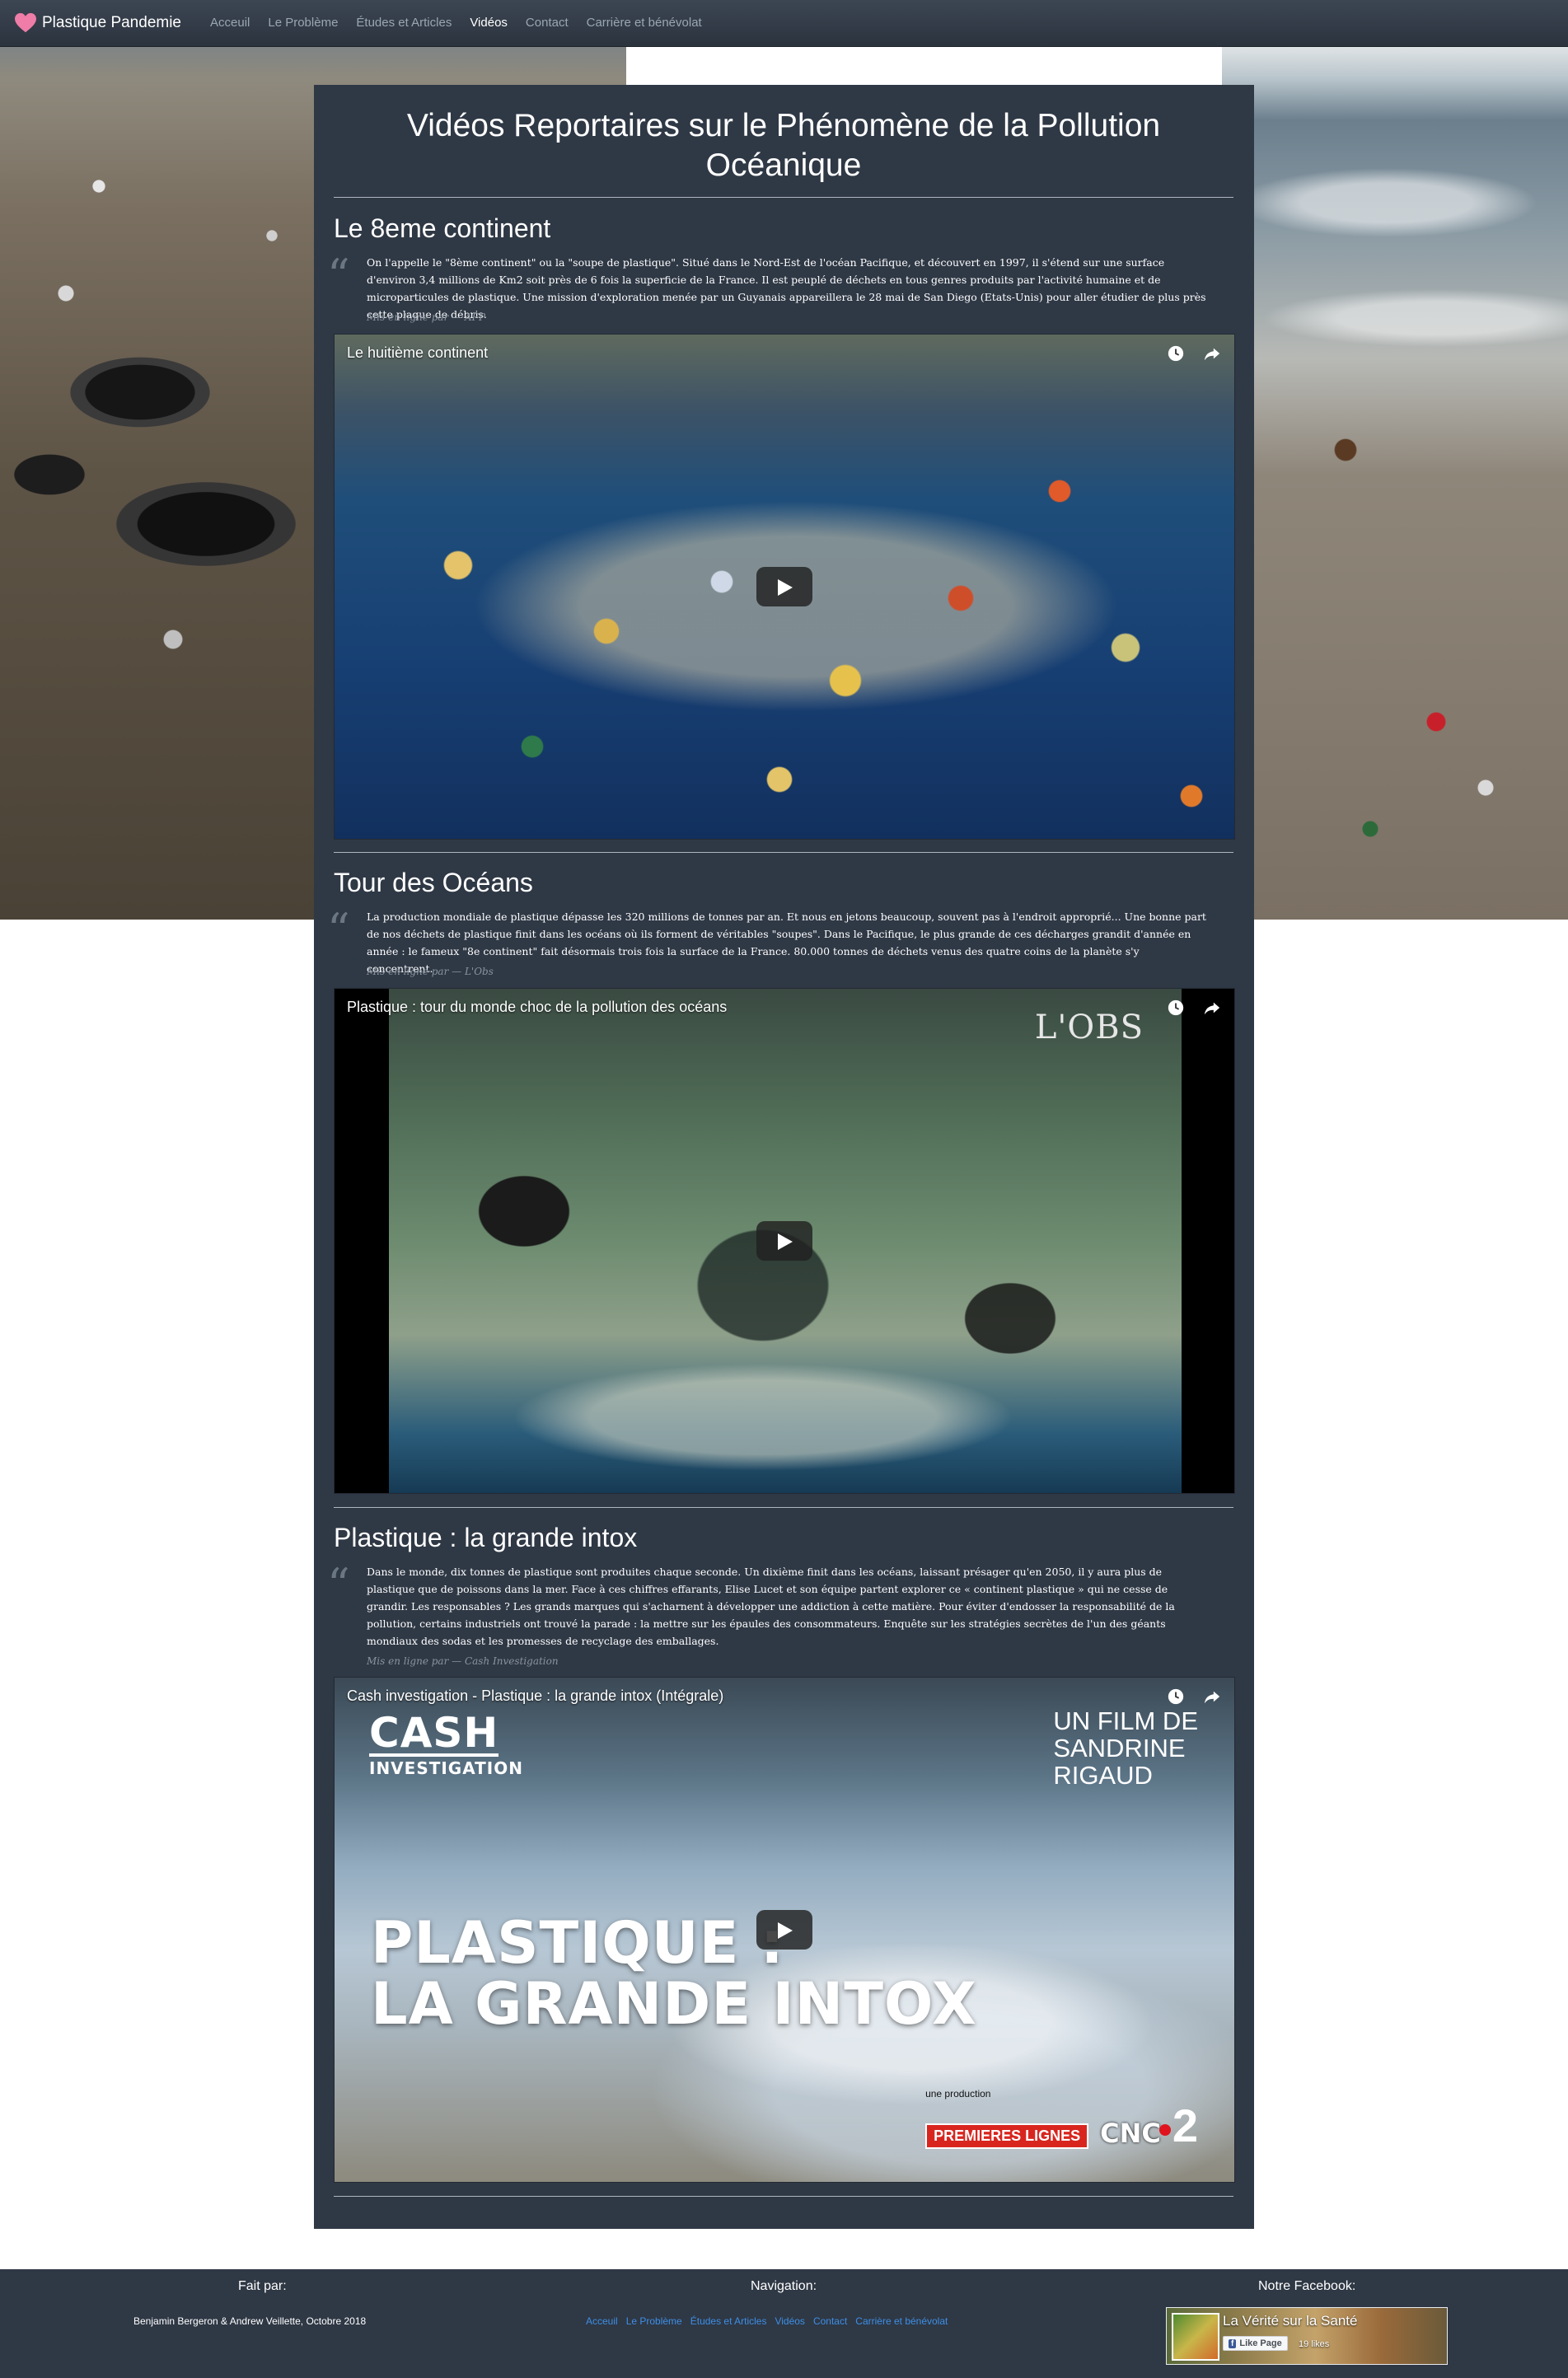 The height and width of the screenshot is (2378, 1568). Describe the element at coordinates (1314, 2344) in the screenshot. I see `facebook-like-count: 19 likes` at that location.